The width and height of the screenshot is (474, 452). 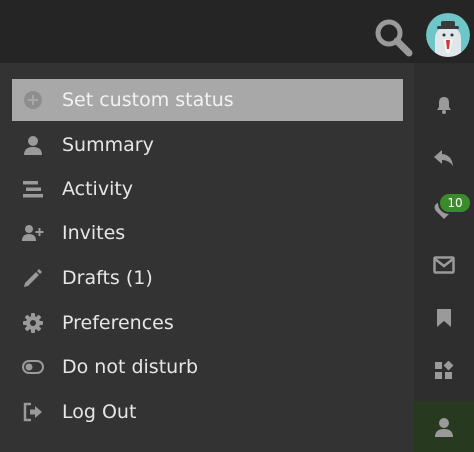 I want to click on menu-item-summary: Summary, so click(x=207, y=145).